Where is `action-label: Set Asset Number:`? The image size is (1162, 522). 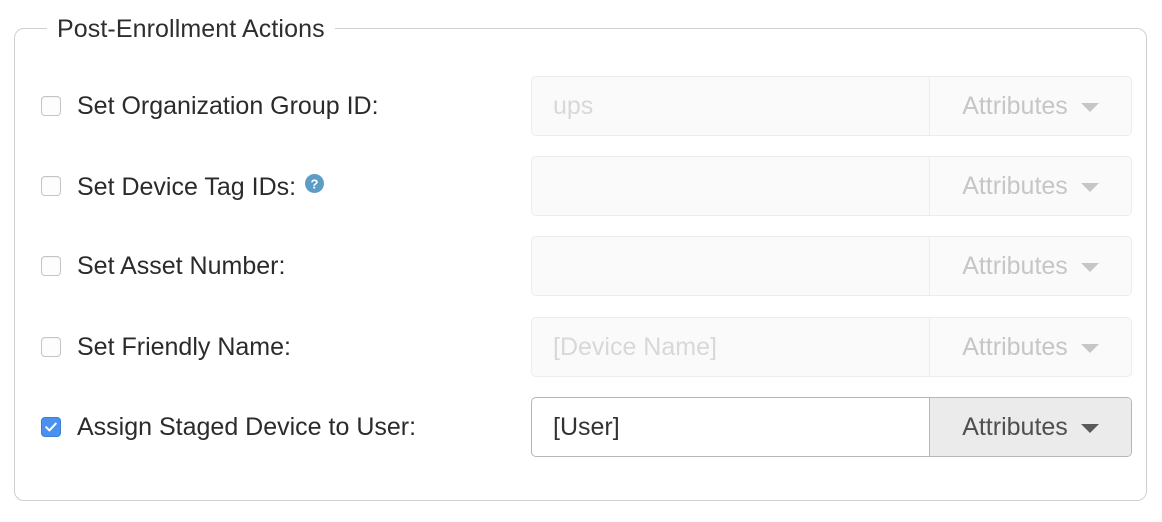
action-label: Set Asset Number: is located at coordinates (181, 266).